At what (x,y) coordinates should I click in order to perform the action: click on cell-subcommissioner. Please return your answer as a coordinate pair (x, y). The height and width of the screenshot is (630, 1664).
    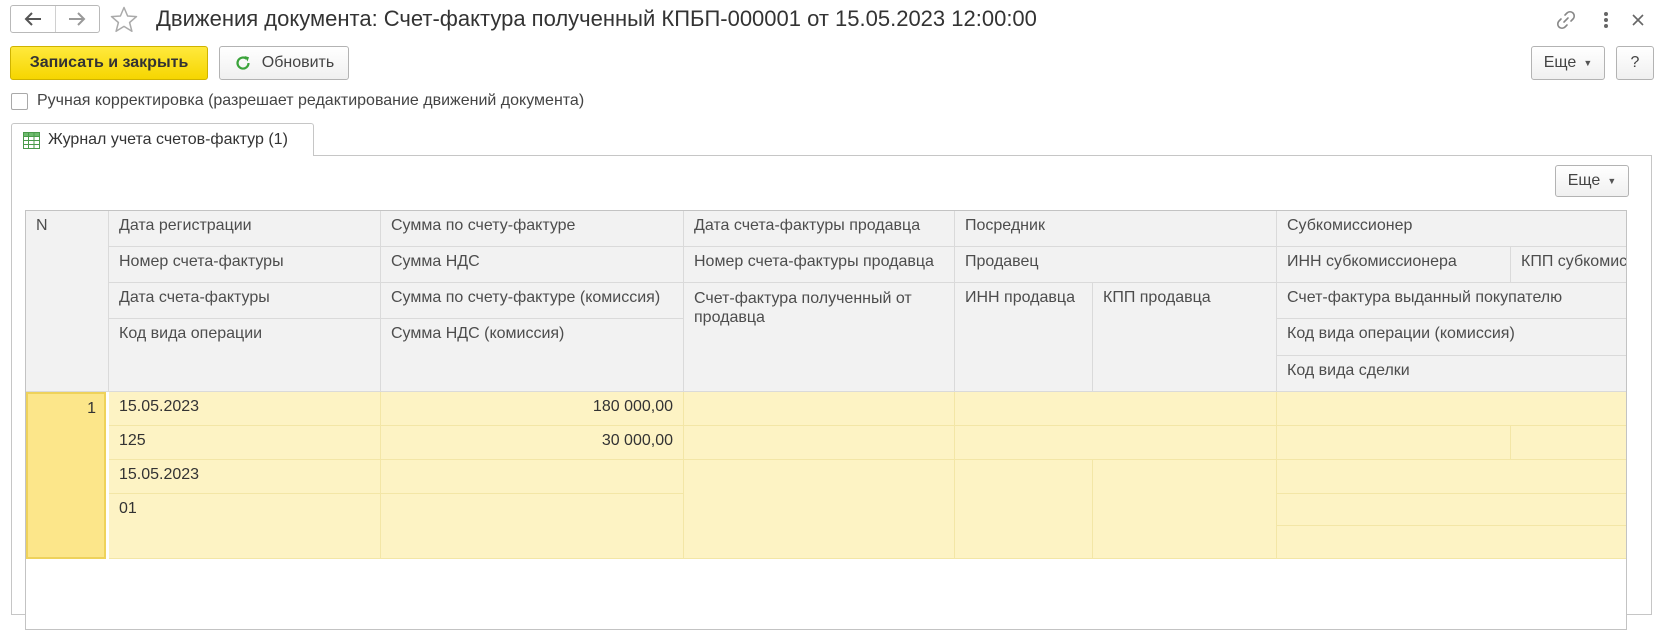
    Looking at the image, I should click on (1451, 409).